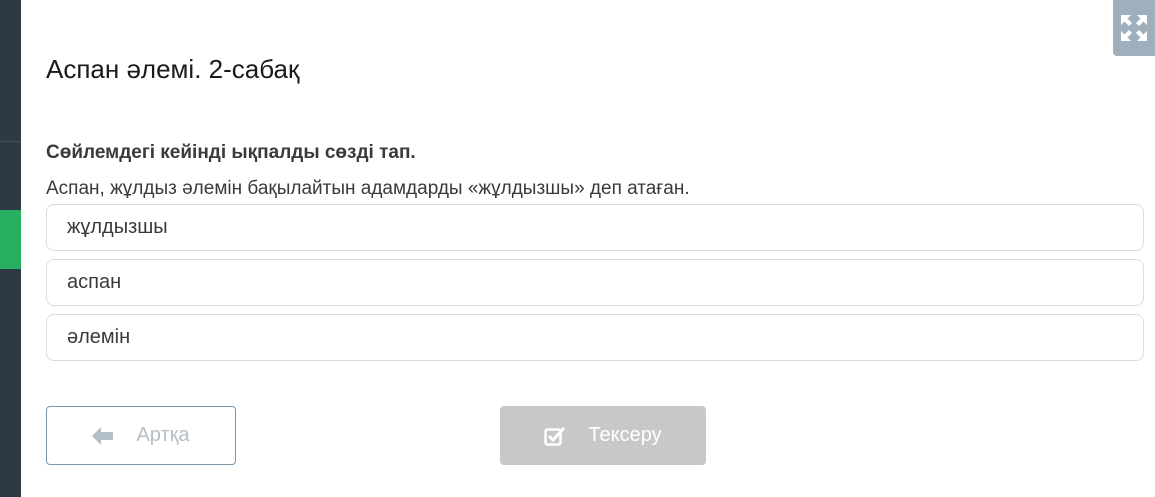 Image resolution: width=1155 pixels, height=497 pixels. I want to click on back-button: Артқа, so click(141, 435).